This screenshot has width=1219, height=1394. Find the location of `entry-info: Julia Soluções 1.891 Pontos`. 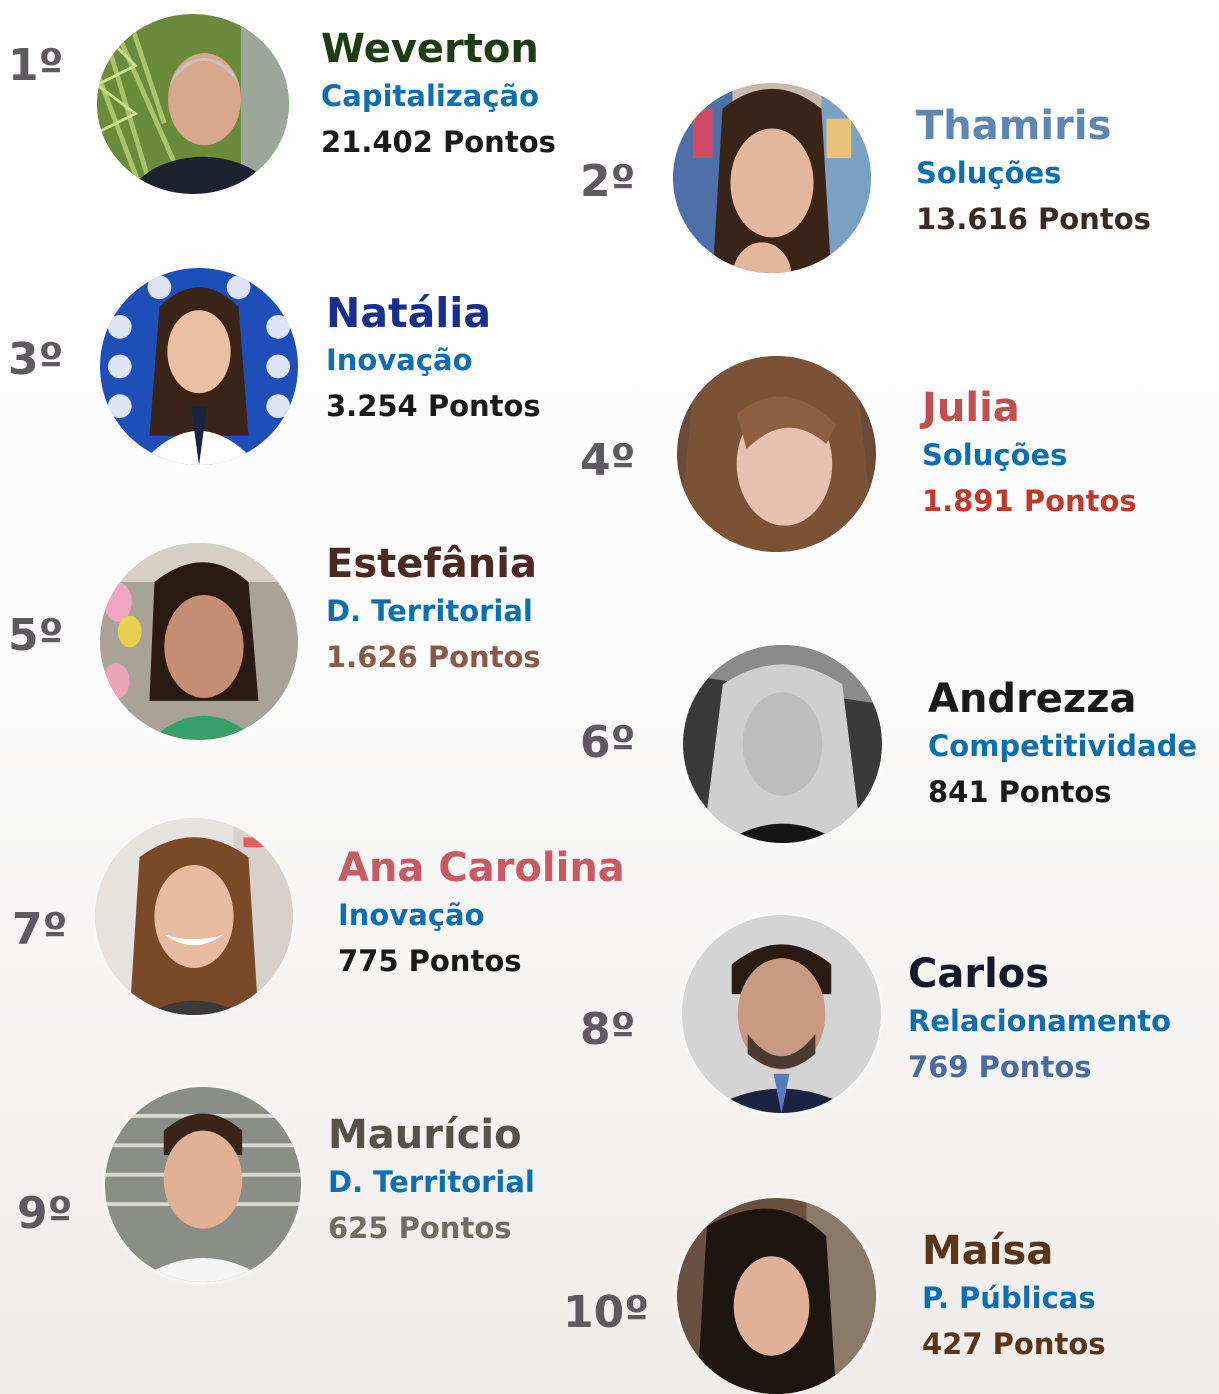

entry-info: Julia Soluções 1.891 Pontos is located at coordinates (1029, 454).